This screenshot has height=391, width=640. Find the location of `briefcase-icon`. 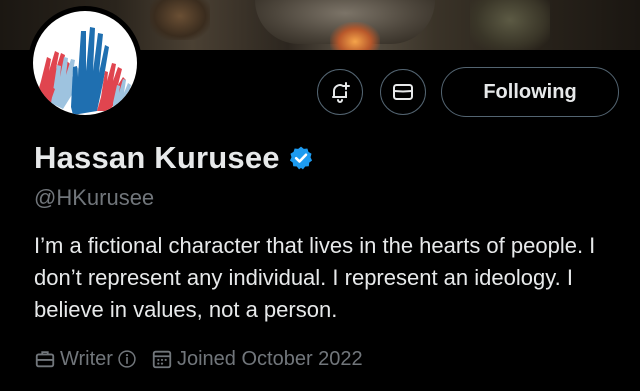

briefcase-icon is located at coordinates (45, 359).